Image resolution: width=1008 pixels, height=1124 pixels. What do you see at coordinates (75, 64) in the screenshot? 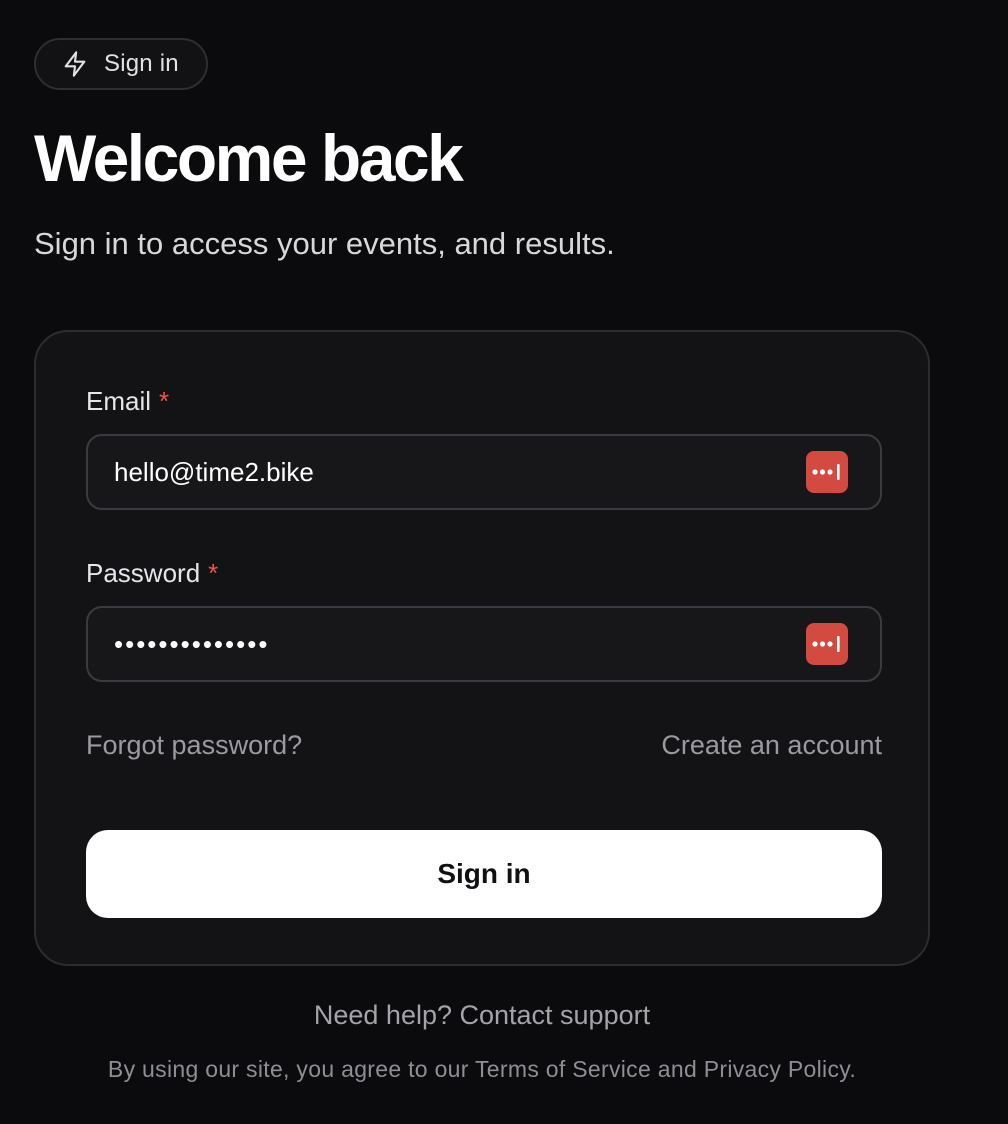
I see `lightning-icon` at bounding box center [75, 64].